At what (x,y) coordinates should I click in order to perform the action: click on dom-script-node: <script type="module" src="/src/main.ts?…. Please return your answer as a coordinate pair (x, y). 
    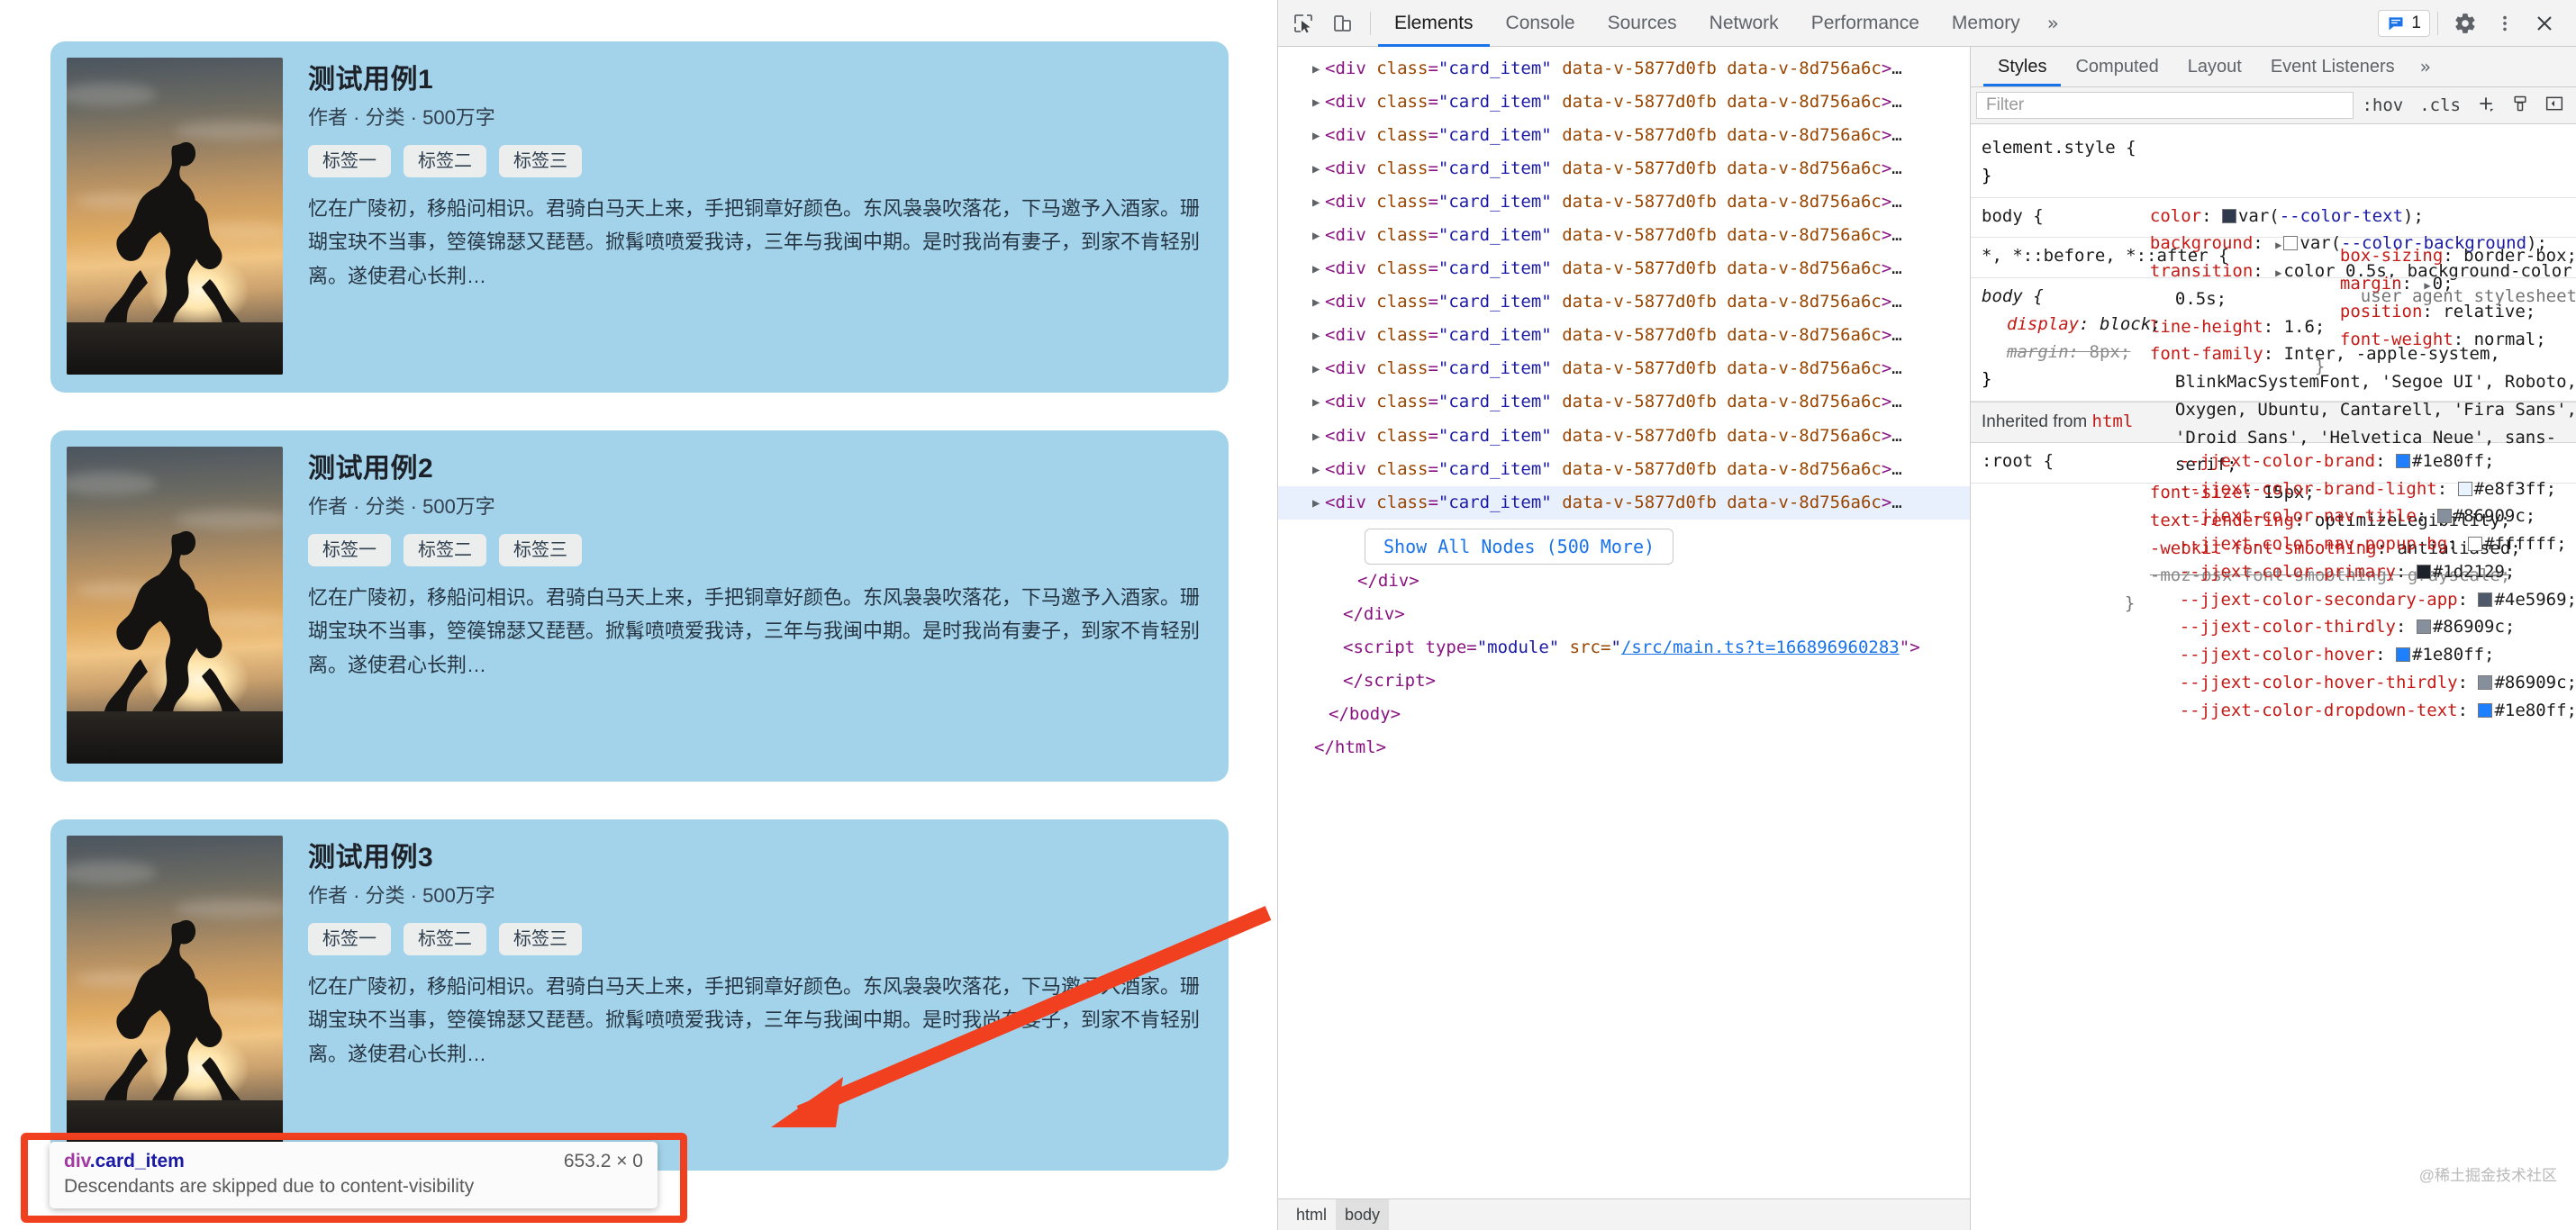
    Looking at the image, I should click on (1642, 664).